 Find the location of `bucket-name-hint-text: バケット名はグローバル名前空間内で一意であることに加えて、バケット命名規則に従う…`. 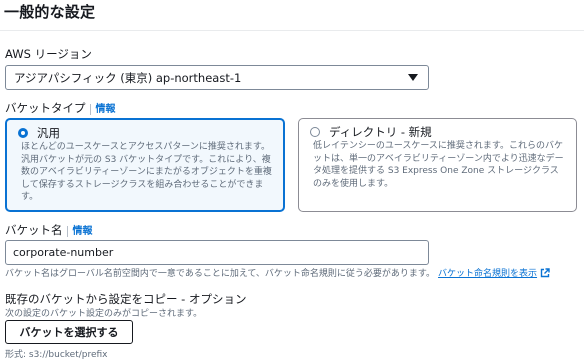

bucket-name-hint-text: バケット名はグローバル名前空間内で一意であることに加えて、バケット命名規則に従う… is located at coordinates (220, 274).